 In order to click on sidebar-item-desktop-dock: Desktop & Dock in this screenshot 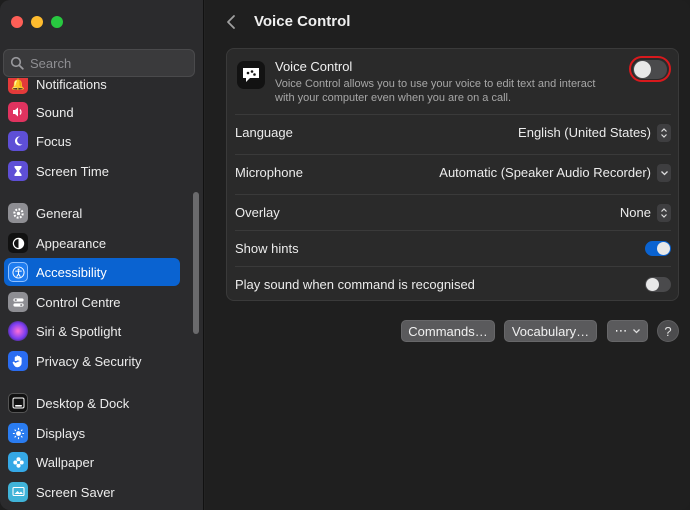, I will do `click(92, 403)`.